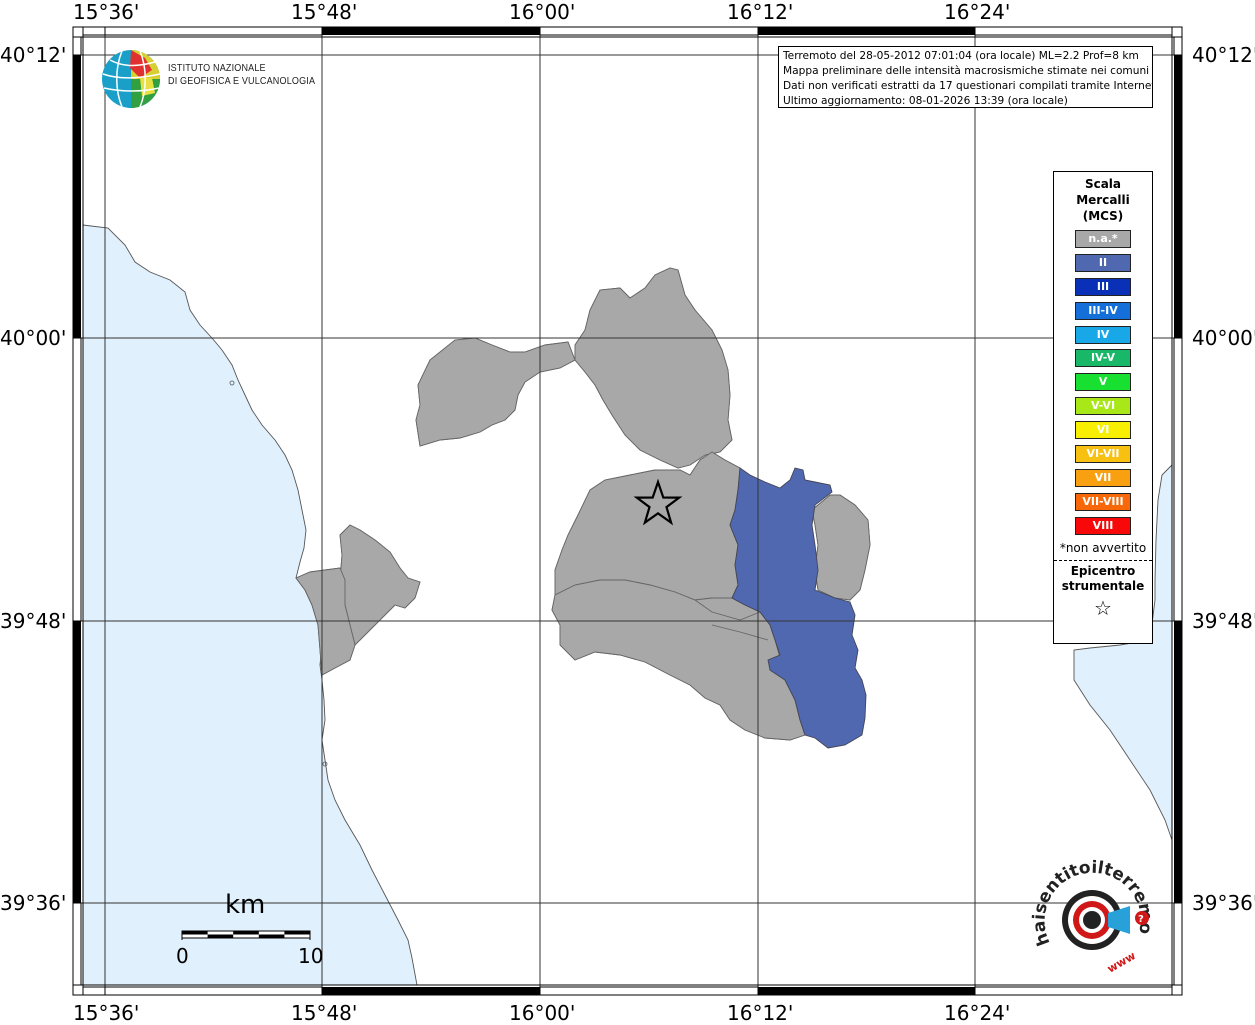 The height and width of the screenshot is (1025, 1255). I want to click on lat-label-left: 40°12', so click(33, 55).